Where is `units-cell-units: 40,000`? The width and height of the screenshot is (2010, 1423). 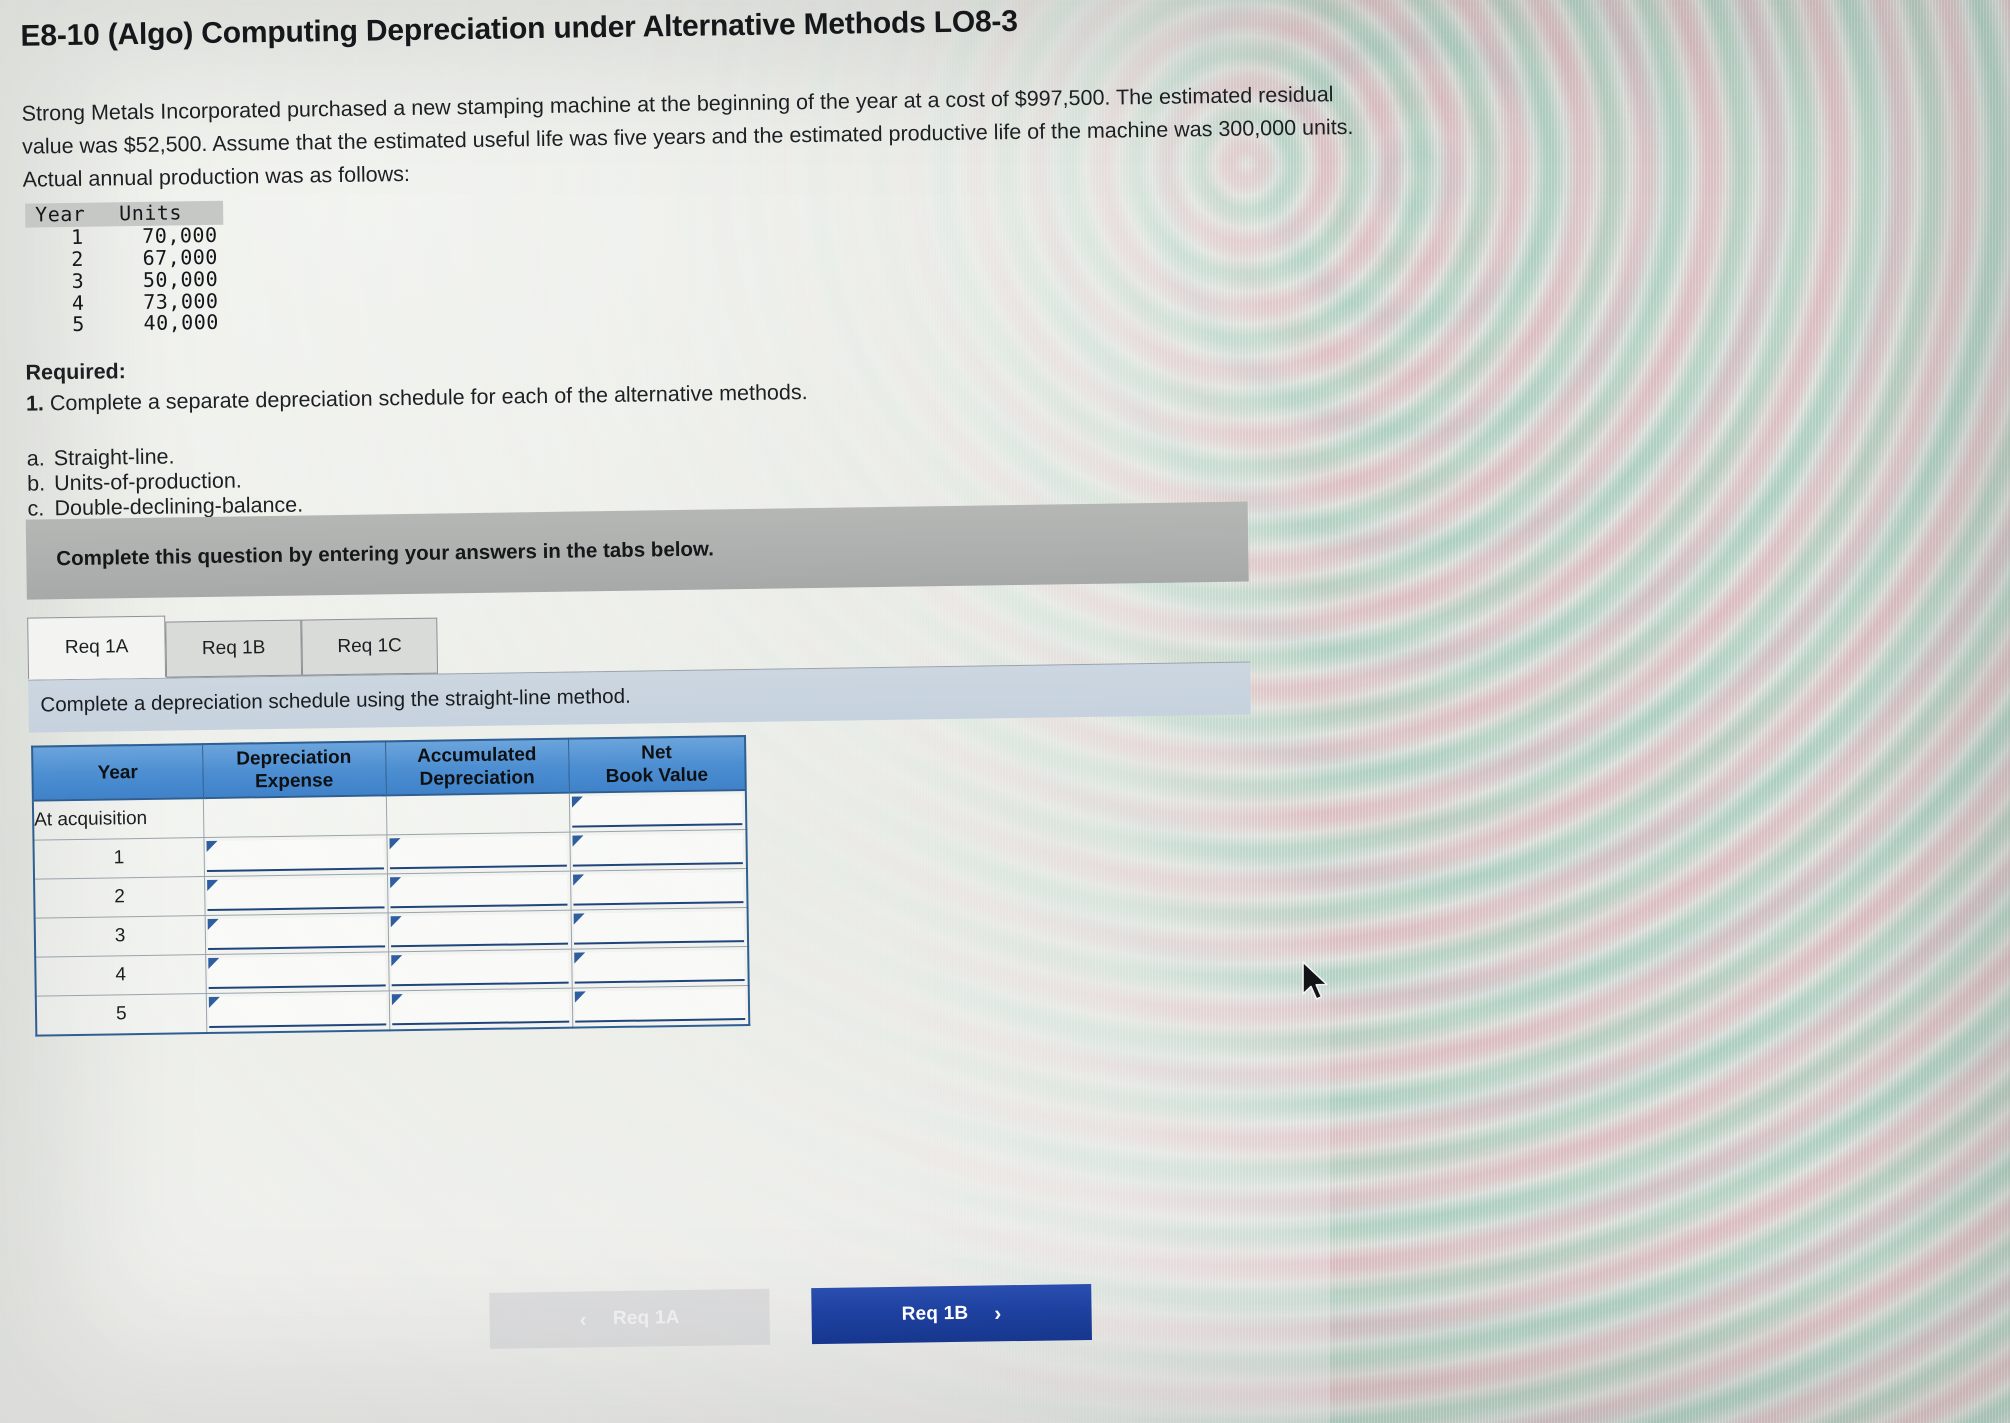 units-cell-units: 40,000 is located at coordinates (181, 323).